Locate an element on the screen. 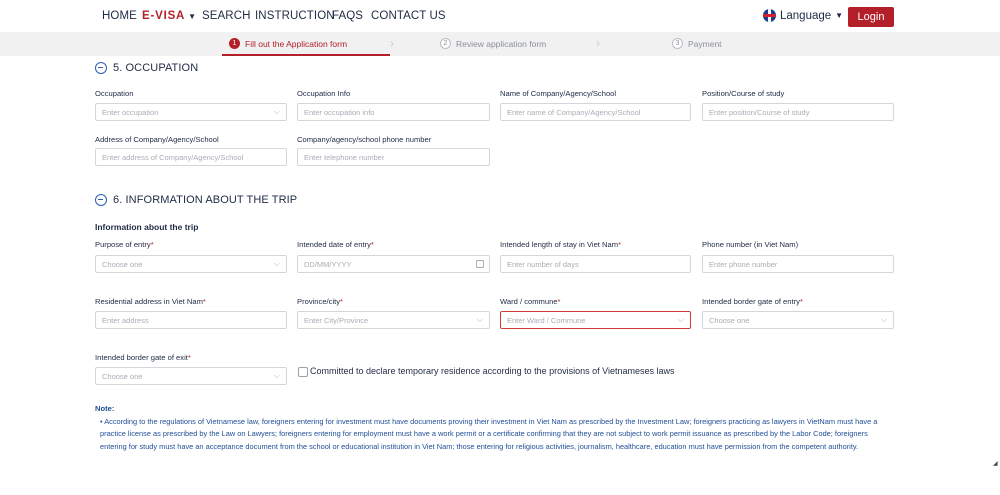 Image resolution: width=1000 pixels, height=495 pixels. occupation-info-label: Occupation Info is located at coordinates (324, 93).